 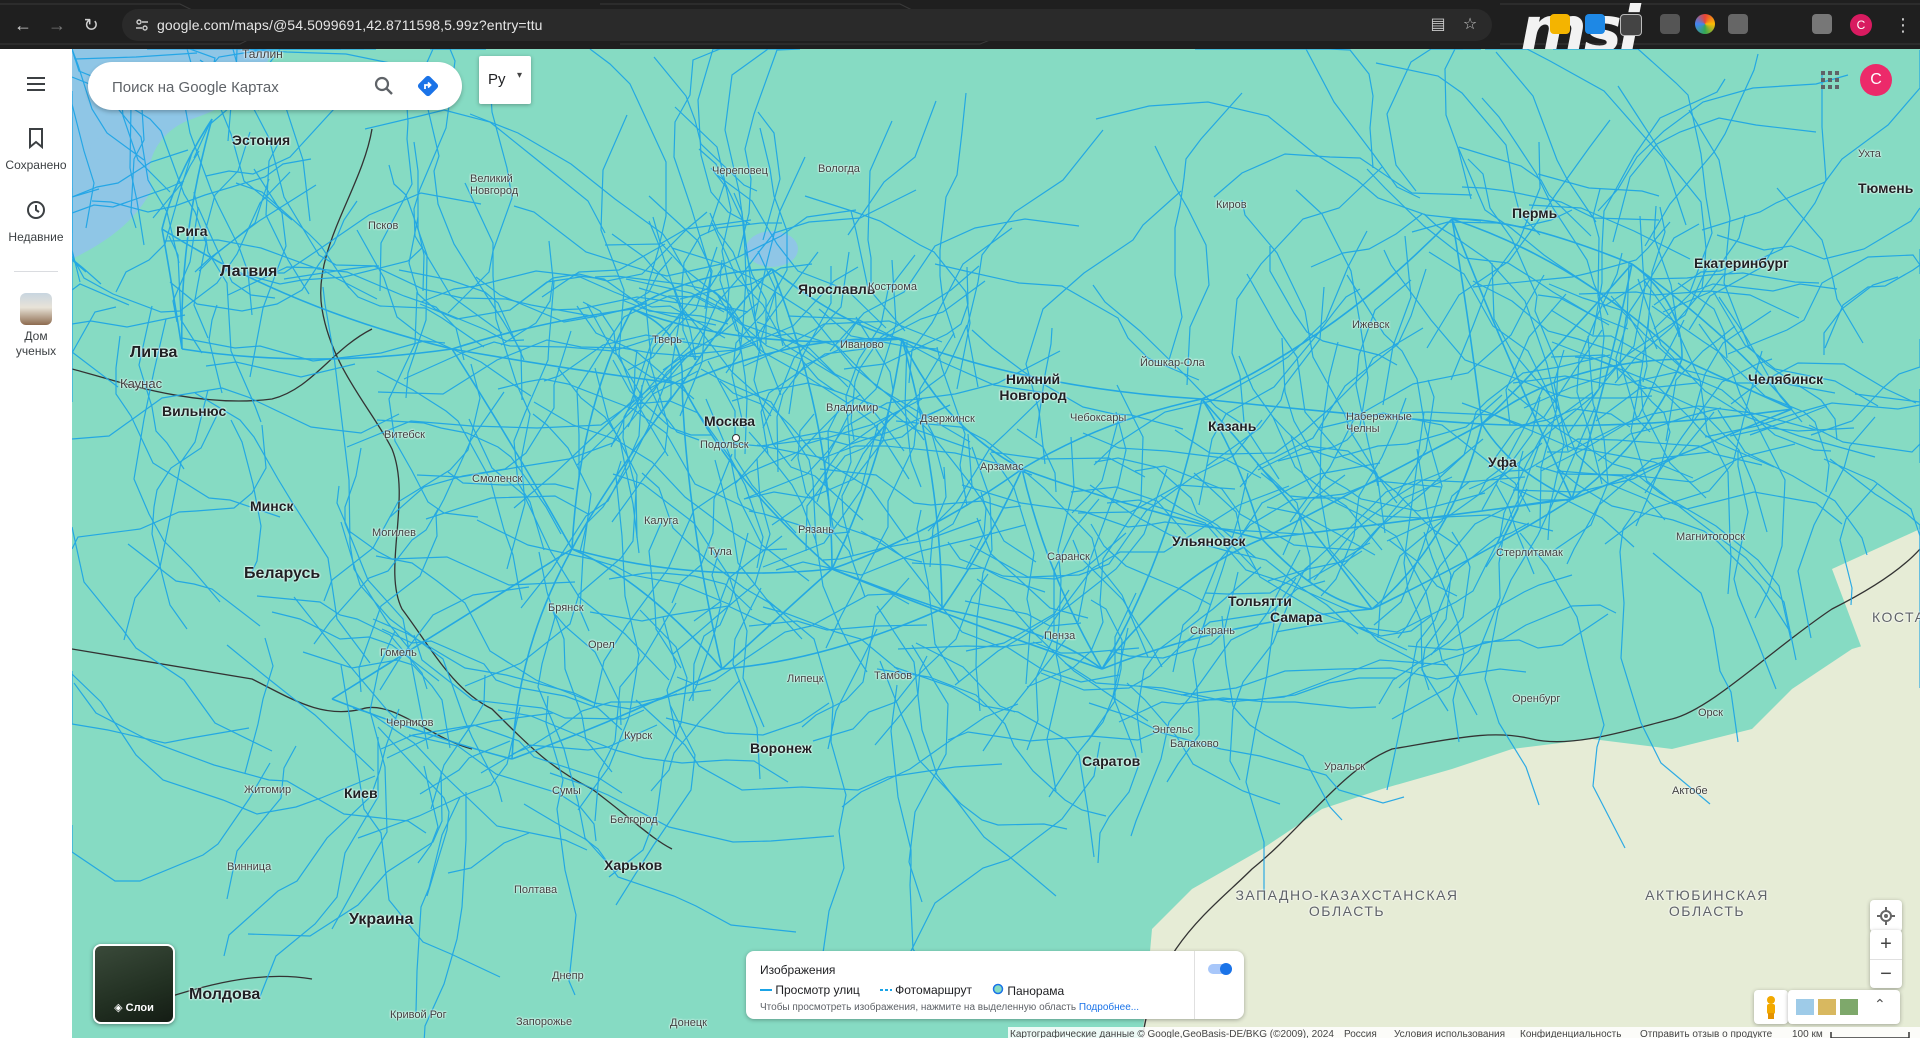 I want to click on search-icon, so click(x=384, y=86).